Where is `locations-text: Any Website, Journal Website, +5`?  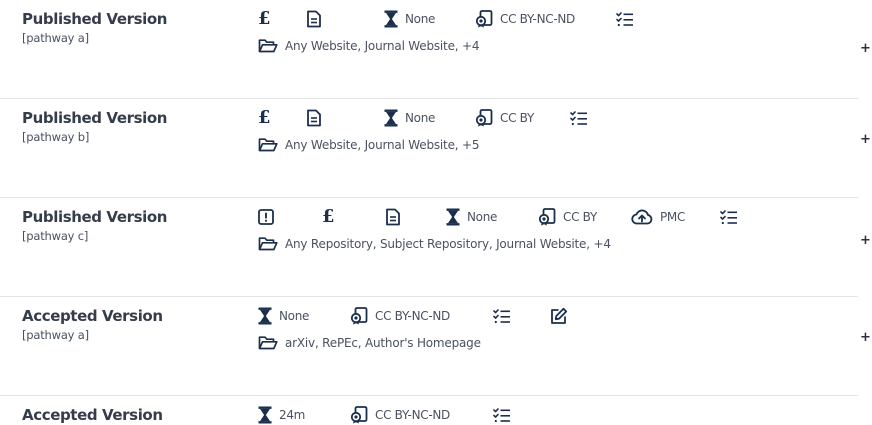
locations-text: Any Website, Journal Website, +5 is located at coordinates (382, 145).